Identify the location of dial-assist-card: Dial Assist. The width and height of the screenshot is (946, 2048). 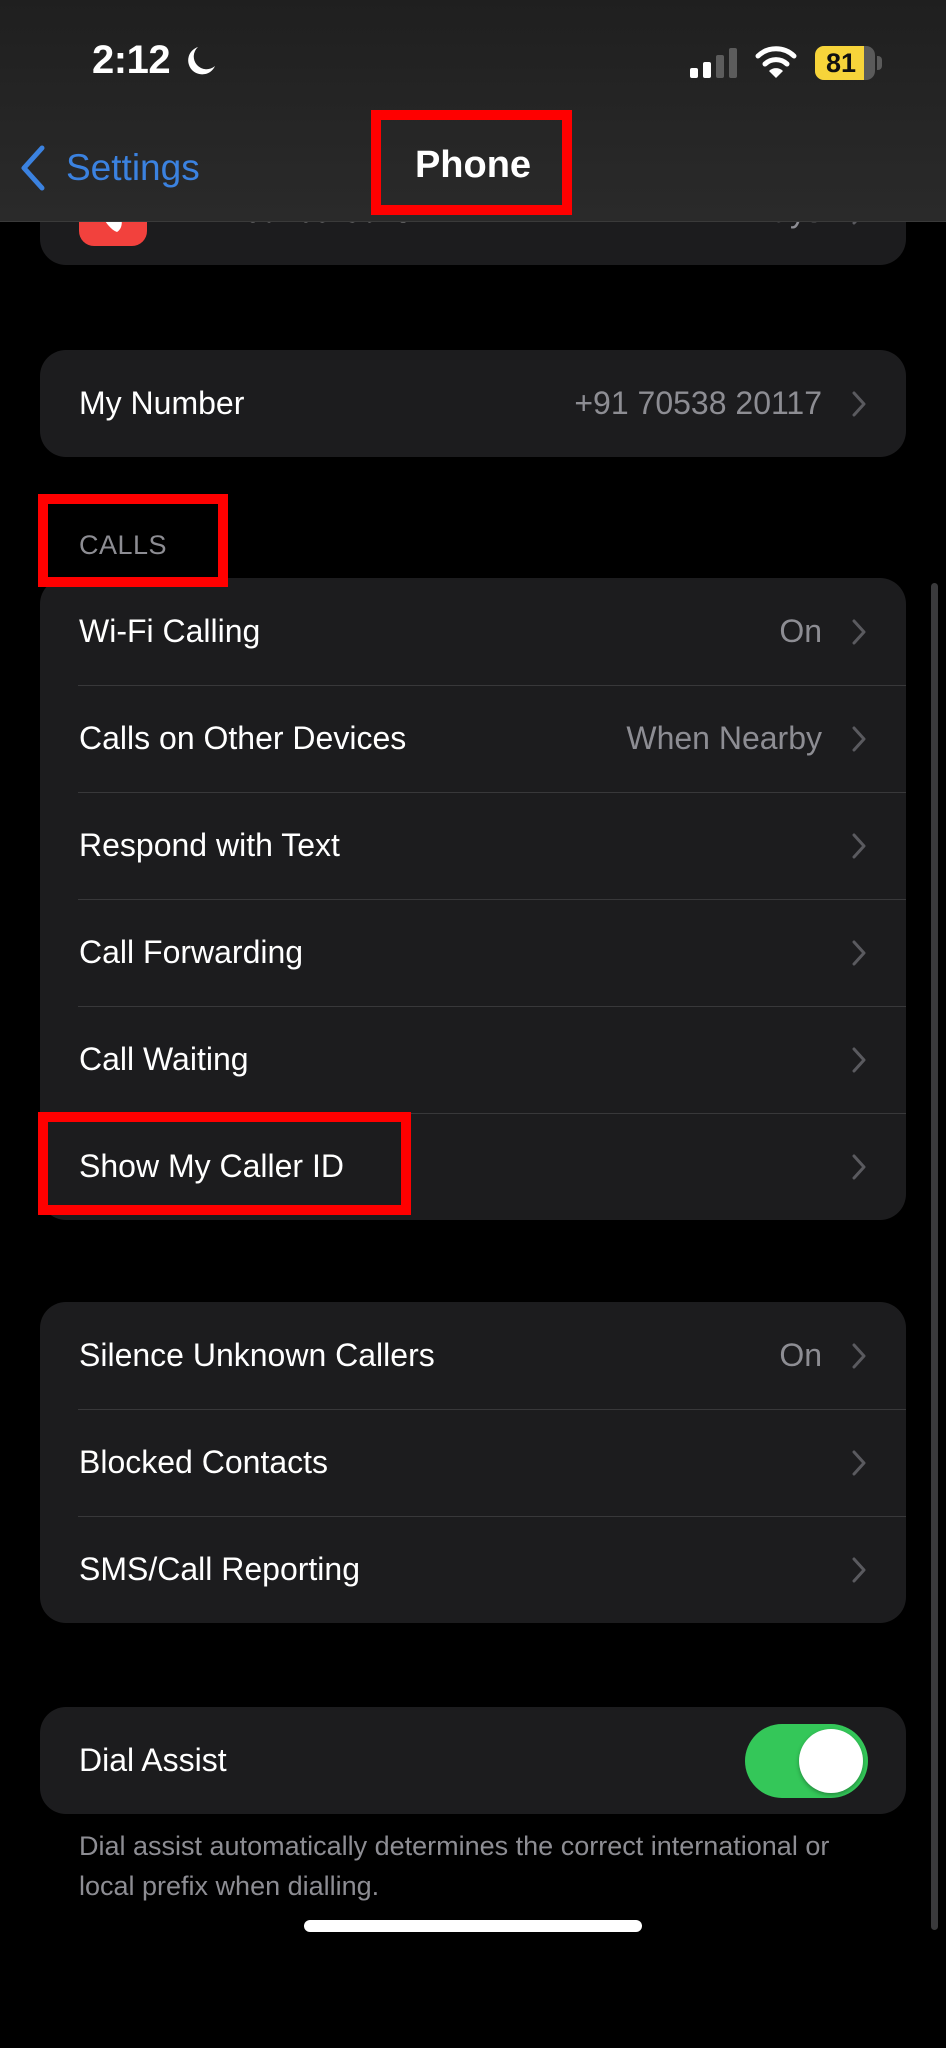
(473, 1760).